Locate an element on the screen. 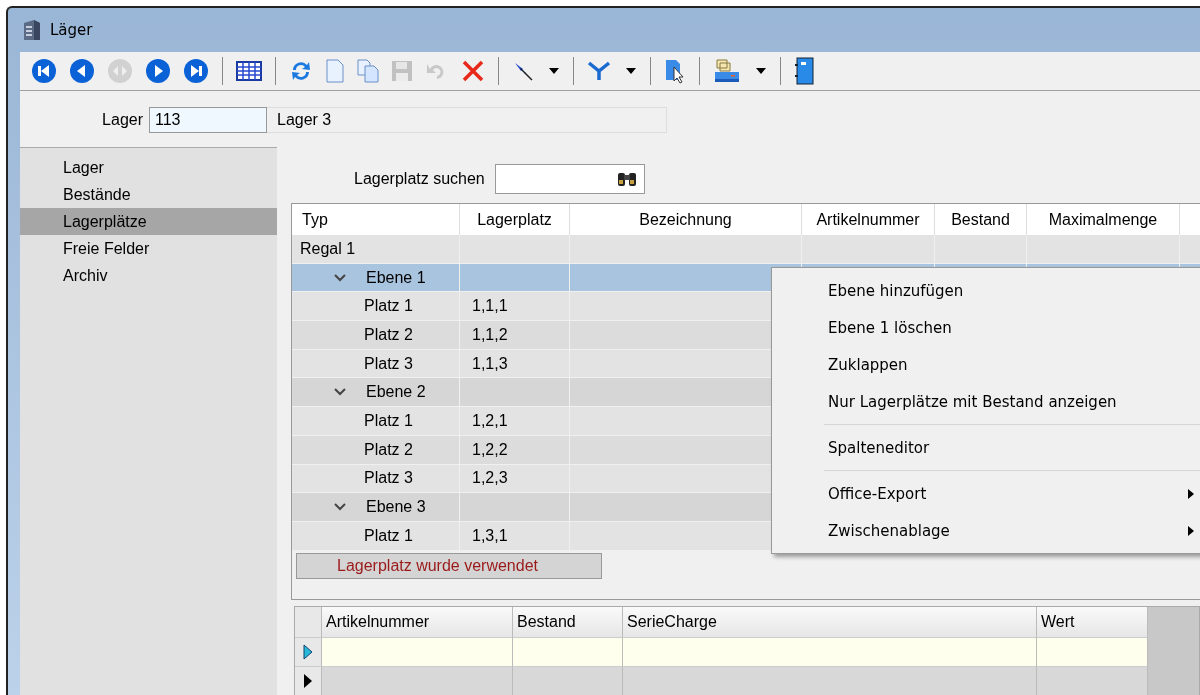 Image resolution: width=1200 pixels, height=695 pixels. document-cursor-icon is located at coordinates (675, 71).